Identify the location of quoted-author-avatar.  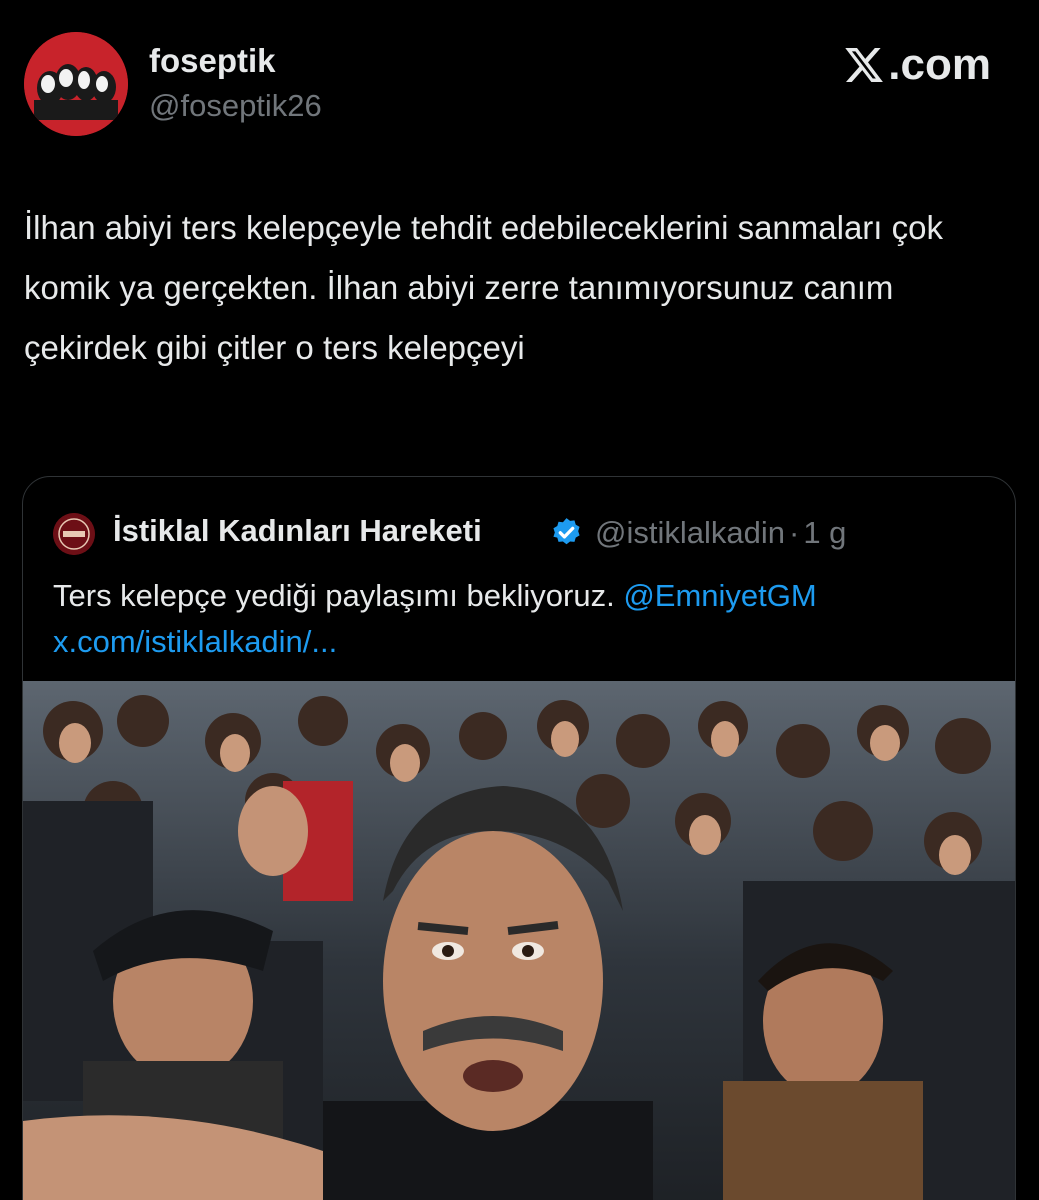
(74, 534).